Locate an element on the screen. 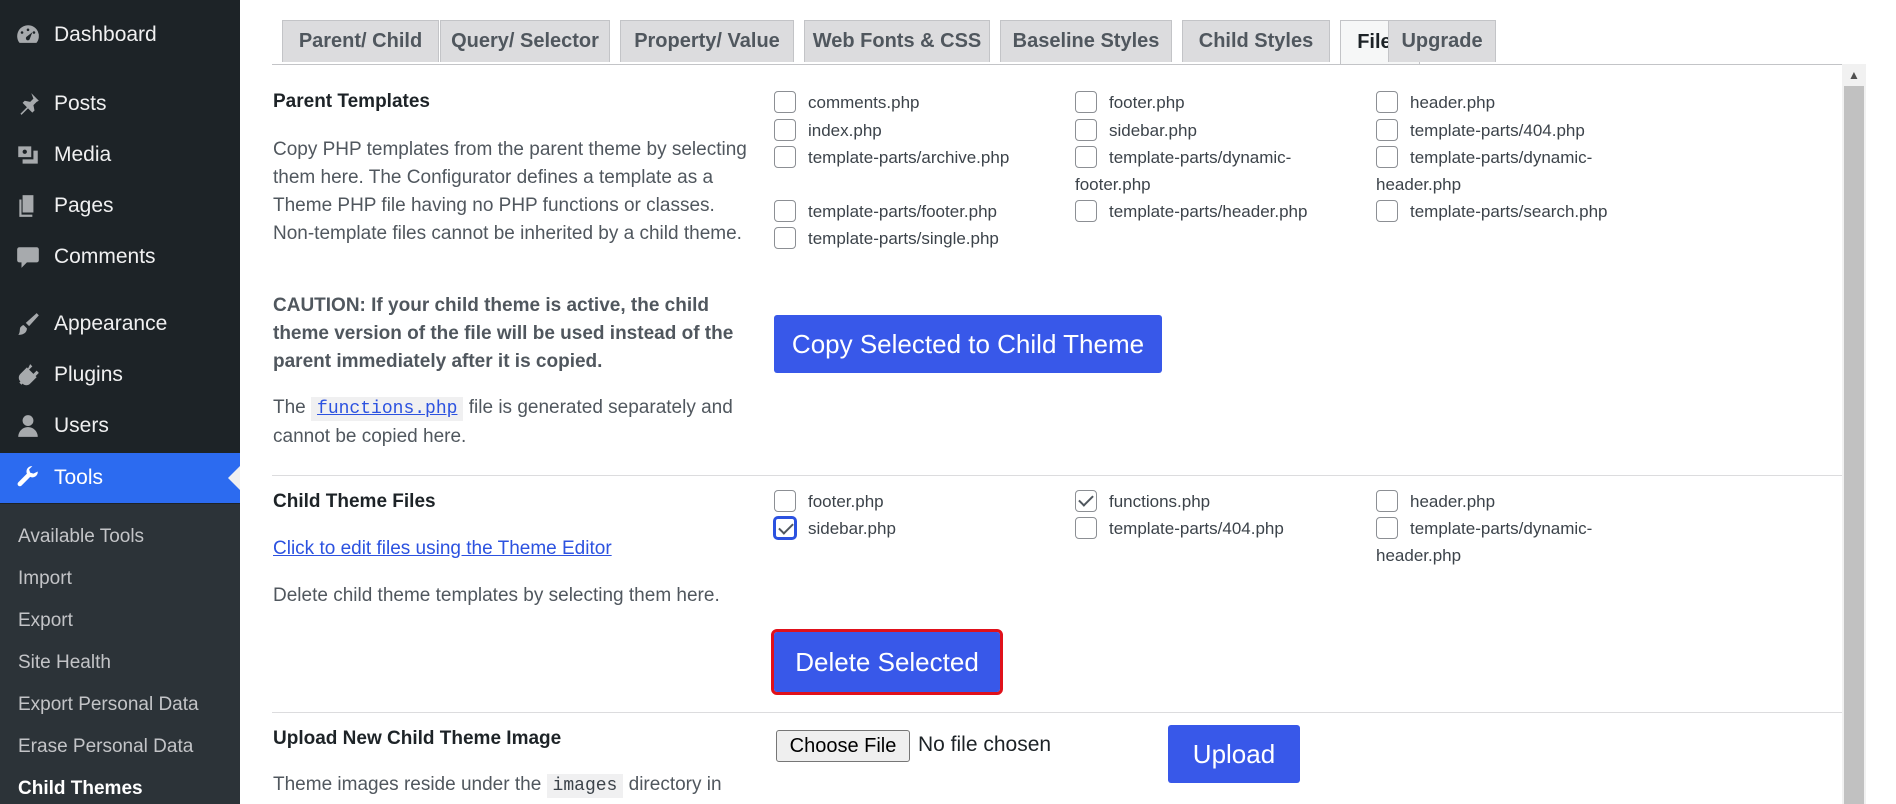 The width and height of the screenshot is (1896, 804). choose-file-button: Choose File is located at coordinates (843, 746).